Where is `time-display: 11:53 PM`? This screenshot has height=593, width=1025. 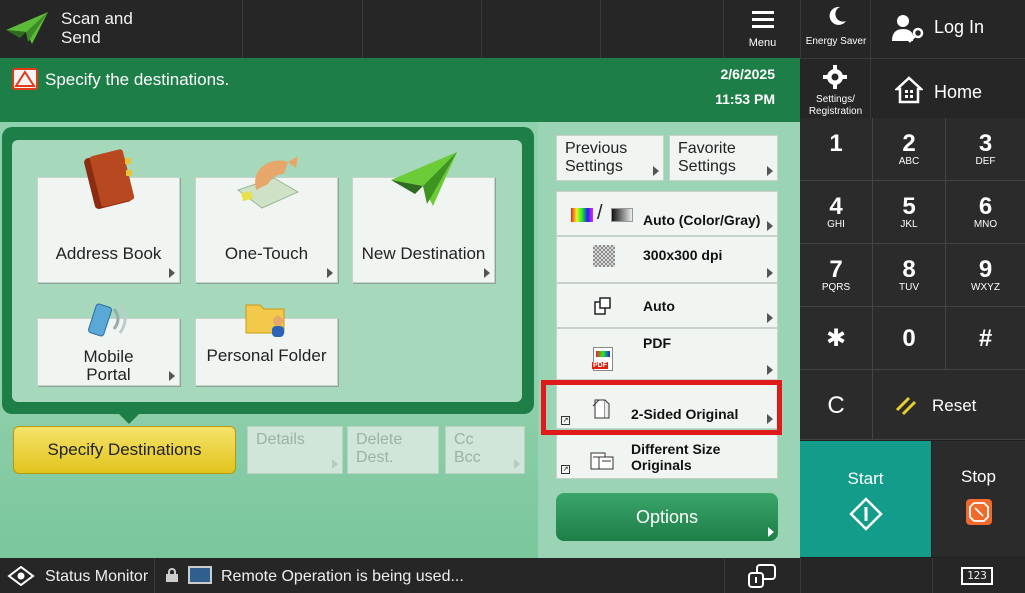
time-display: 11:53 PM is located at coordinates (745, 99).